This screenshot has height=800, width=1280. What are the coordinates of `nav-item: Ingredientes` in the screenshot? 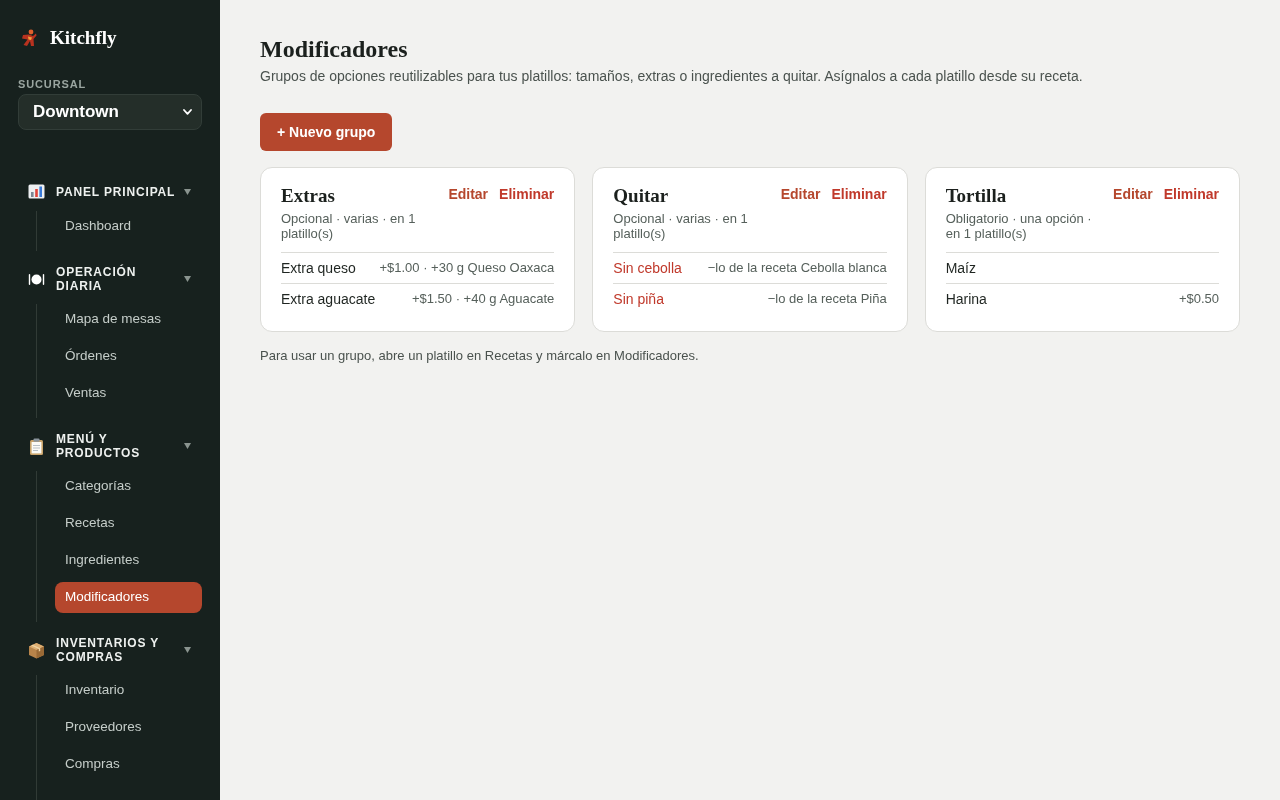 It's located at (128, 560).